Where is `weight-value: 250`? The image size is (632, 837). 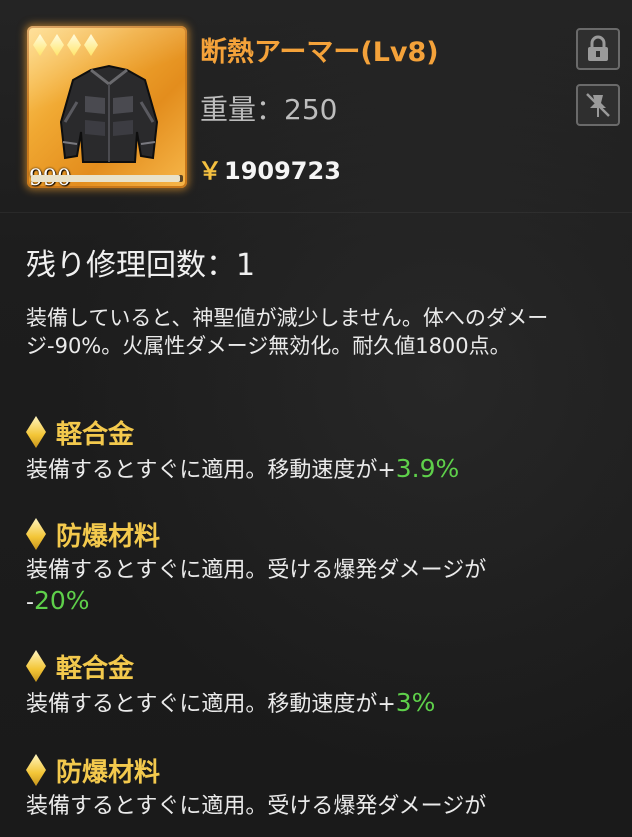
weight-value: 250 is located at coordinates (311, 109).